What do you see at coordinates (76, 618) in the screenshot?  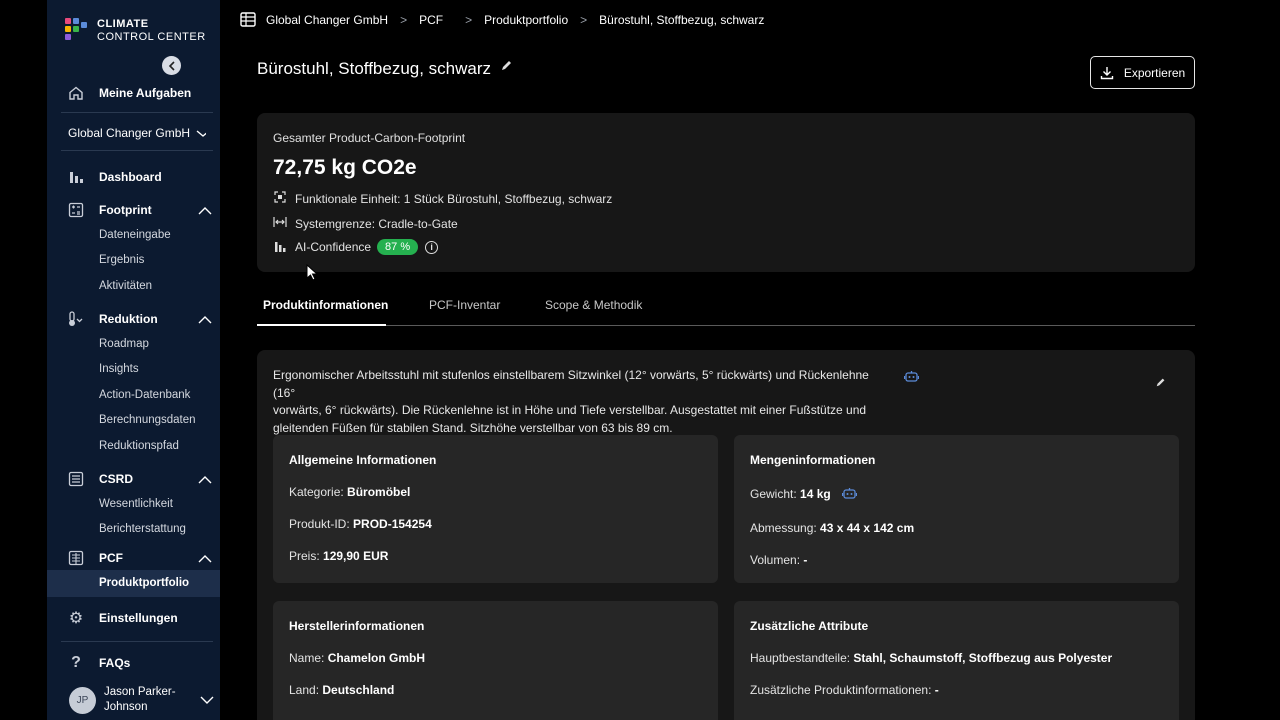 I see `gear-icon: ⚙` at bounding box center [76, 618].